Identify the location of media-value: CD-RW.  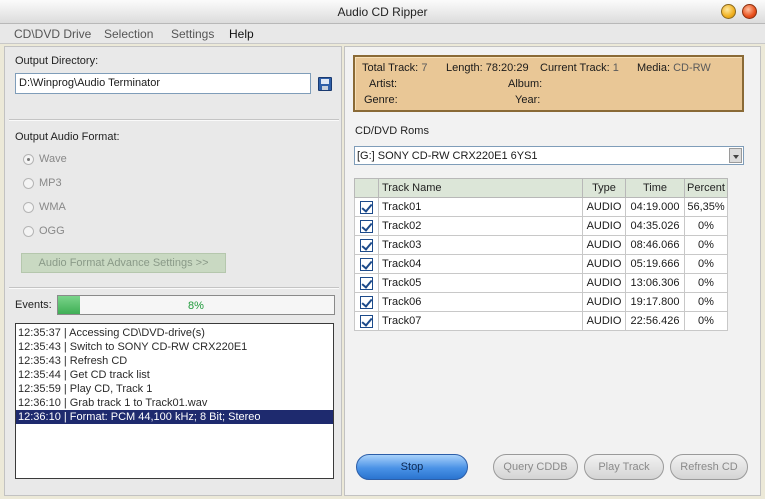
(692, 68).